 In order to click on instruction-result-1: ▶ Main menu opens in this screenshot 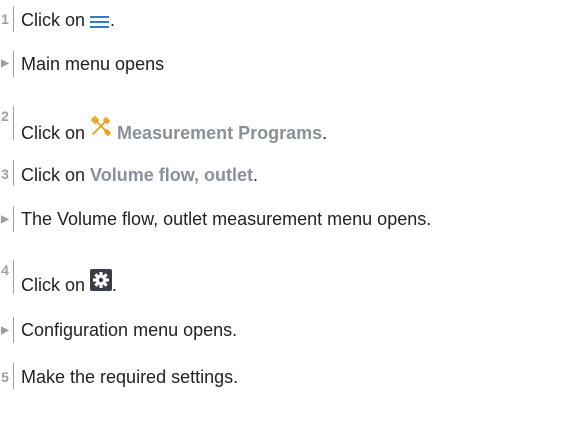, I will do `click(290, 64)`.